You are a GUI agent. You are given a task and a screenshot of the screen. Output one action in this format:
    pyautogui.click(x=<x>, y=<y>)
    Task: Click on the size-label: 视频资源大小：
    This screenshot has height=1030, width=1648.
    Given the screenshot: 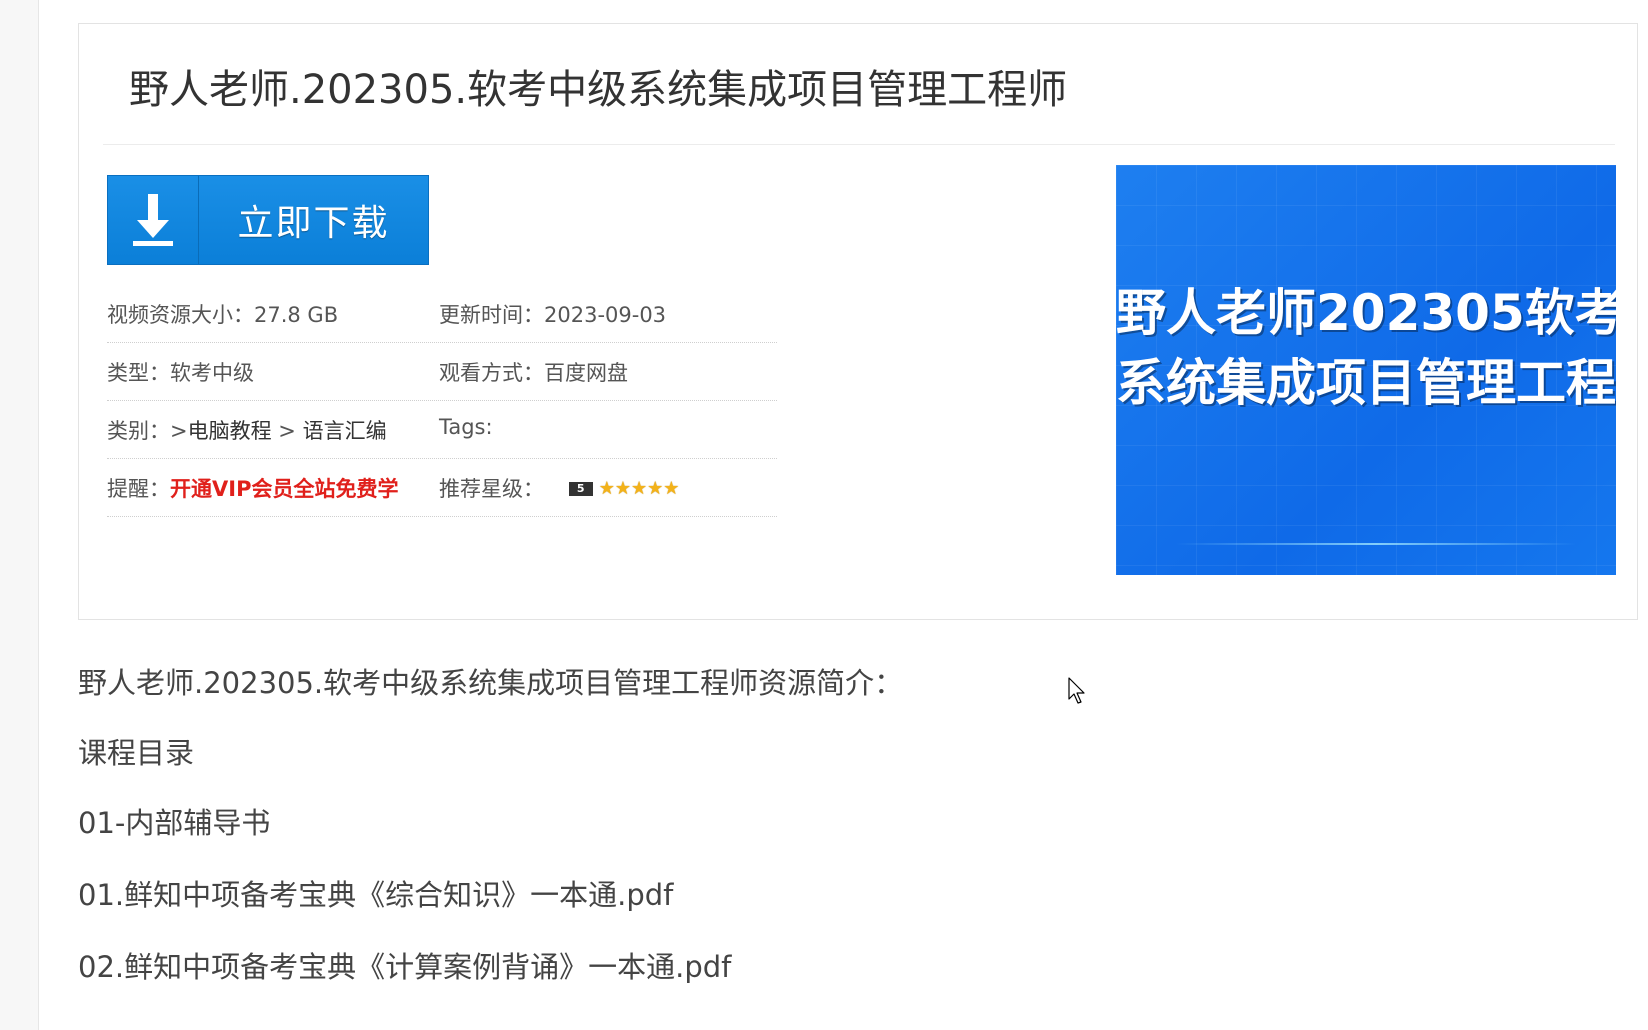 What is the action you would take?
    pyautogui.click(x=180, y=315)
    